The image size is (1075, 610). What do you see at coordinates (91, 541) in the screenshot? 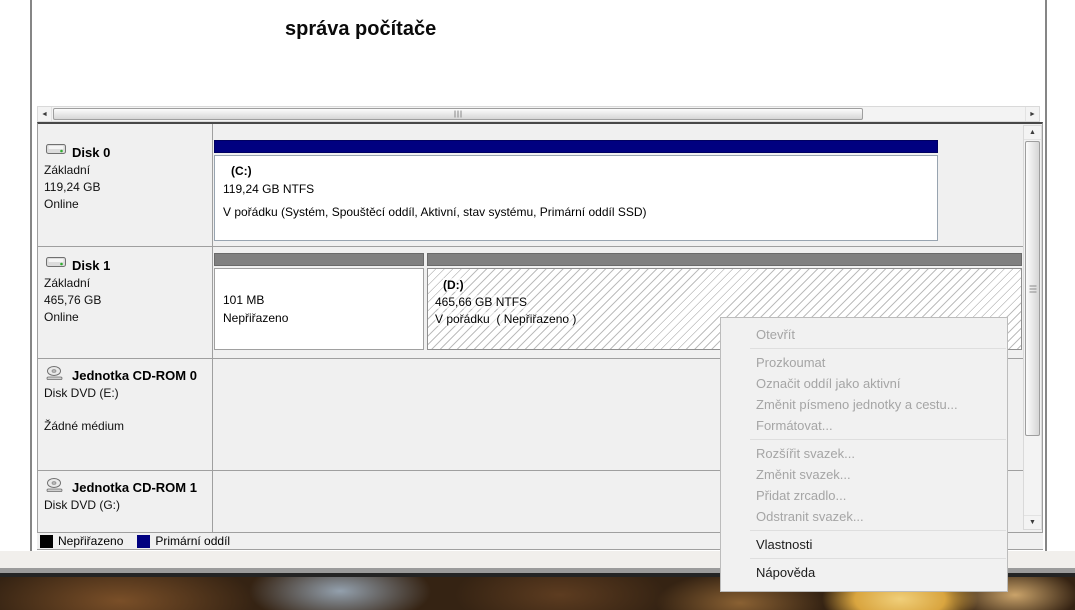
I see `legend-unallocated-label: Nepřiřazeno` at bounding box center [91, 541].